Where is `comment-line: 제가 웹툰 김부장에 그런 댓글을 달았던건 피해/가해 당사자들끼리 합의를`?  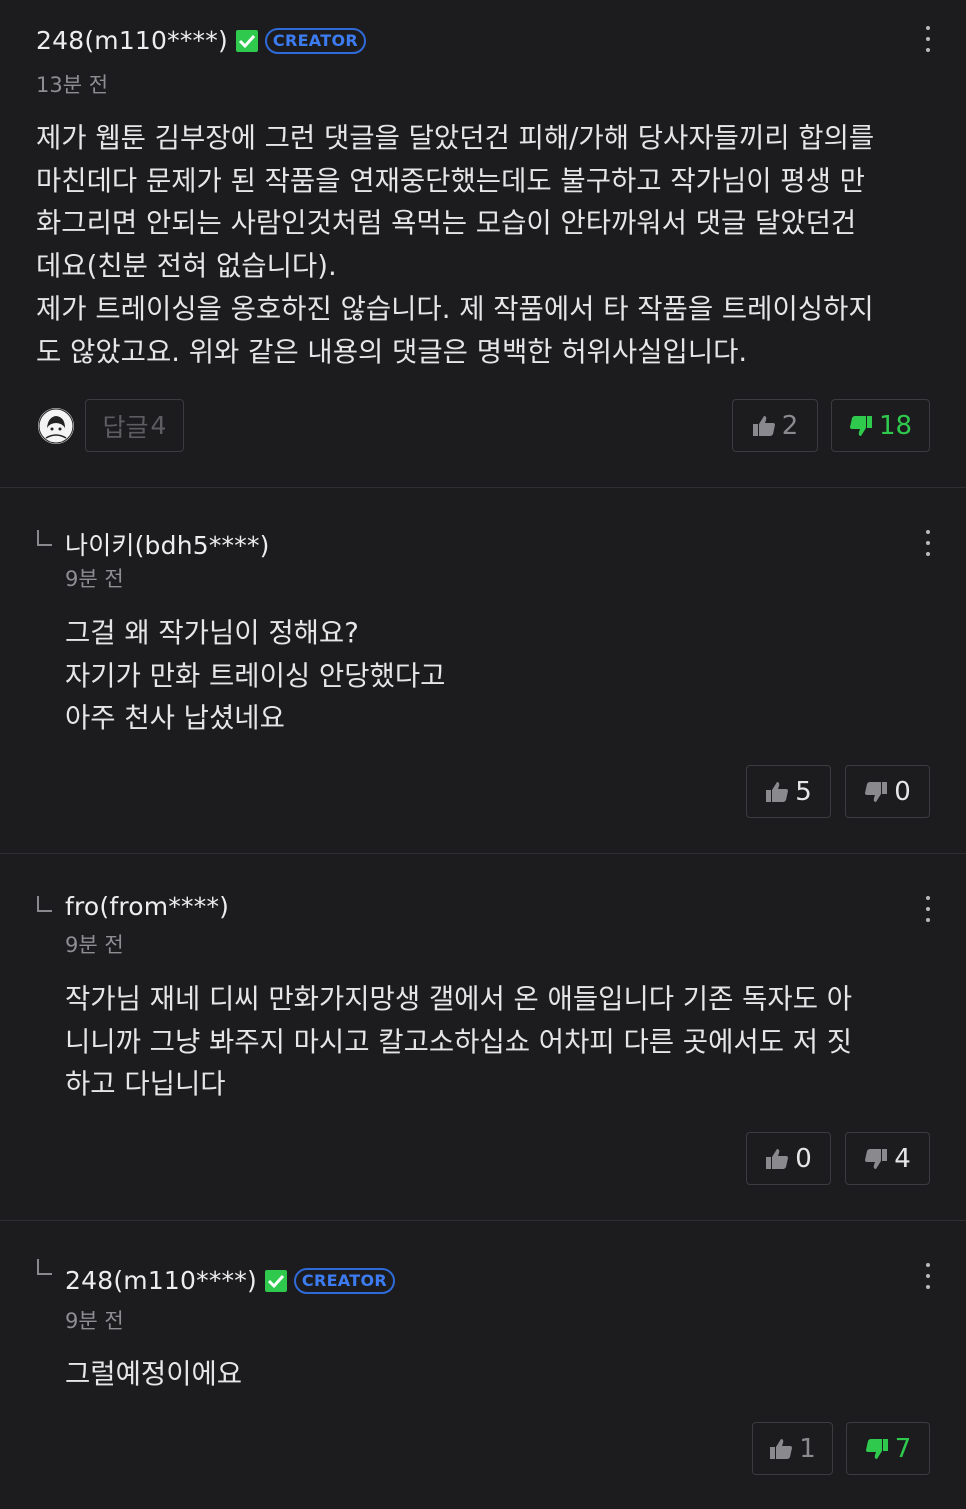 comment-line: 제가 웹툰 김부장에 그런 댓글을 달았던건 피해/가해 당사자들끼리 합의를 is located at coordinates (455, 138).